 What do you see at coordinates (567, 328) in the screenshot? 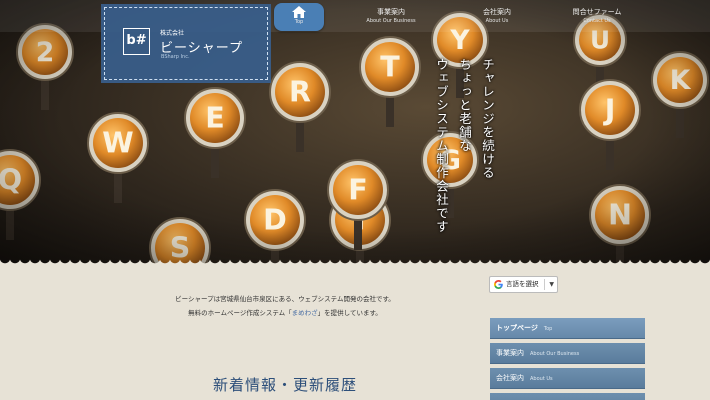
I see `side-menu-item-top: トップページ Top` at bounding box center [567, 328].